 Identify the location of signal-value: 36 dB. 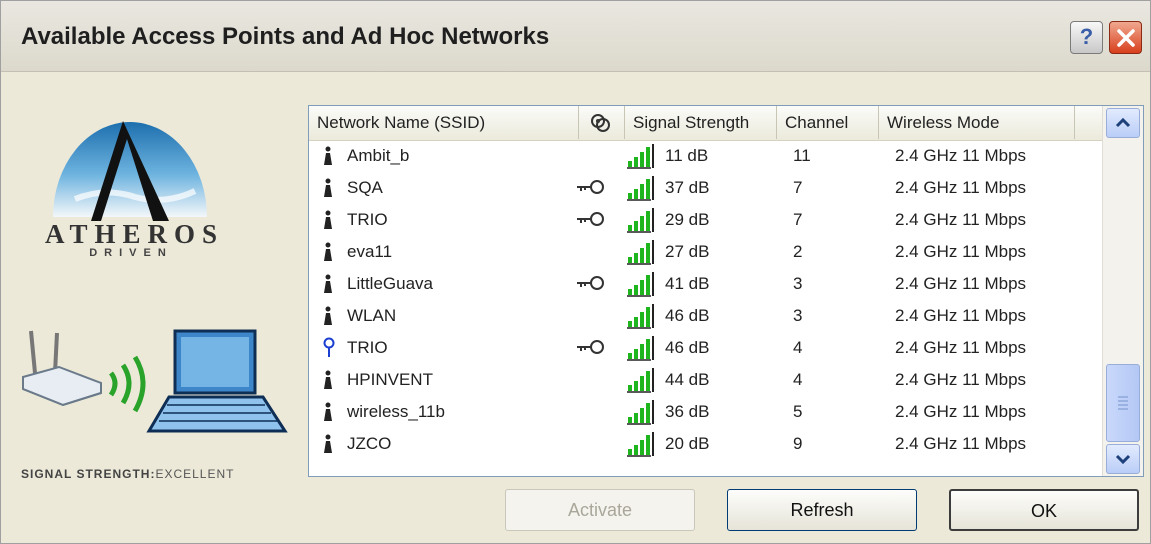
(687, 411).